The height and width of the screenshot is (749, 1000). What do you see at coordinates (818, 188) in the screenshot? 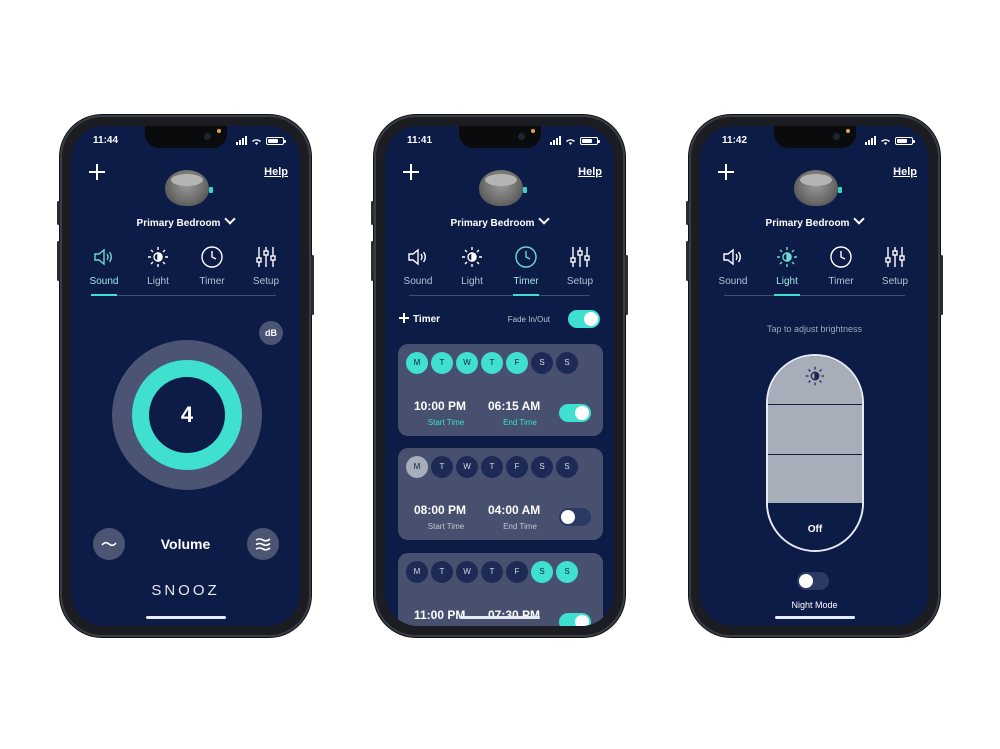
I see `device-image` at bounding box center [818, 188].